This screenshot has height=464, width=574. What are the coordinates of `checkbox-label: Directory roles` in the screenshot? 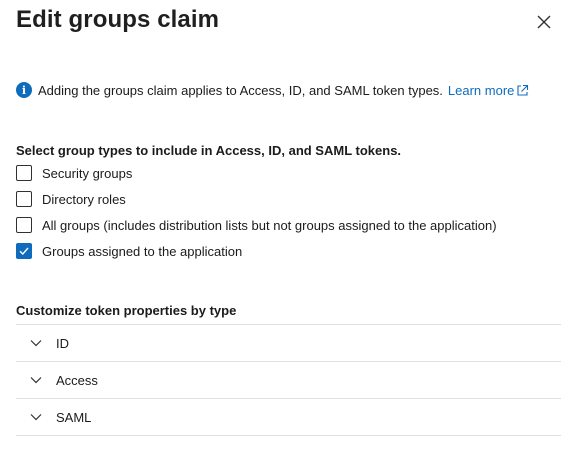 It's located at (84, 199).